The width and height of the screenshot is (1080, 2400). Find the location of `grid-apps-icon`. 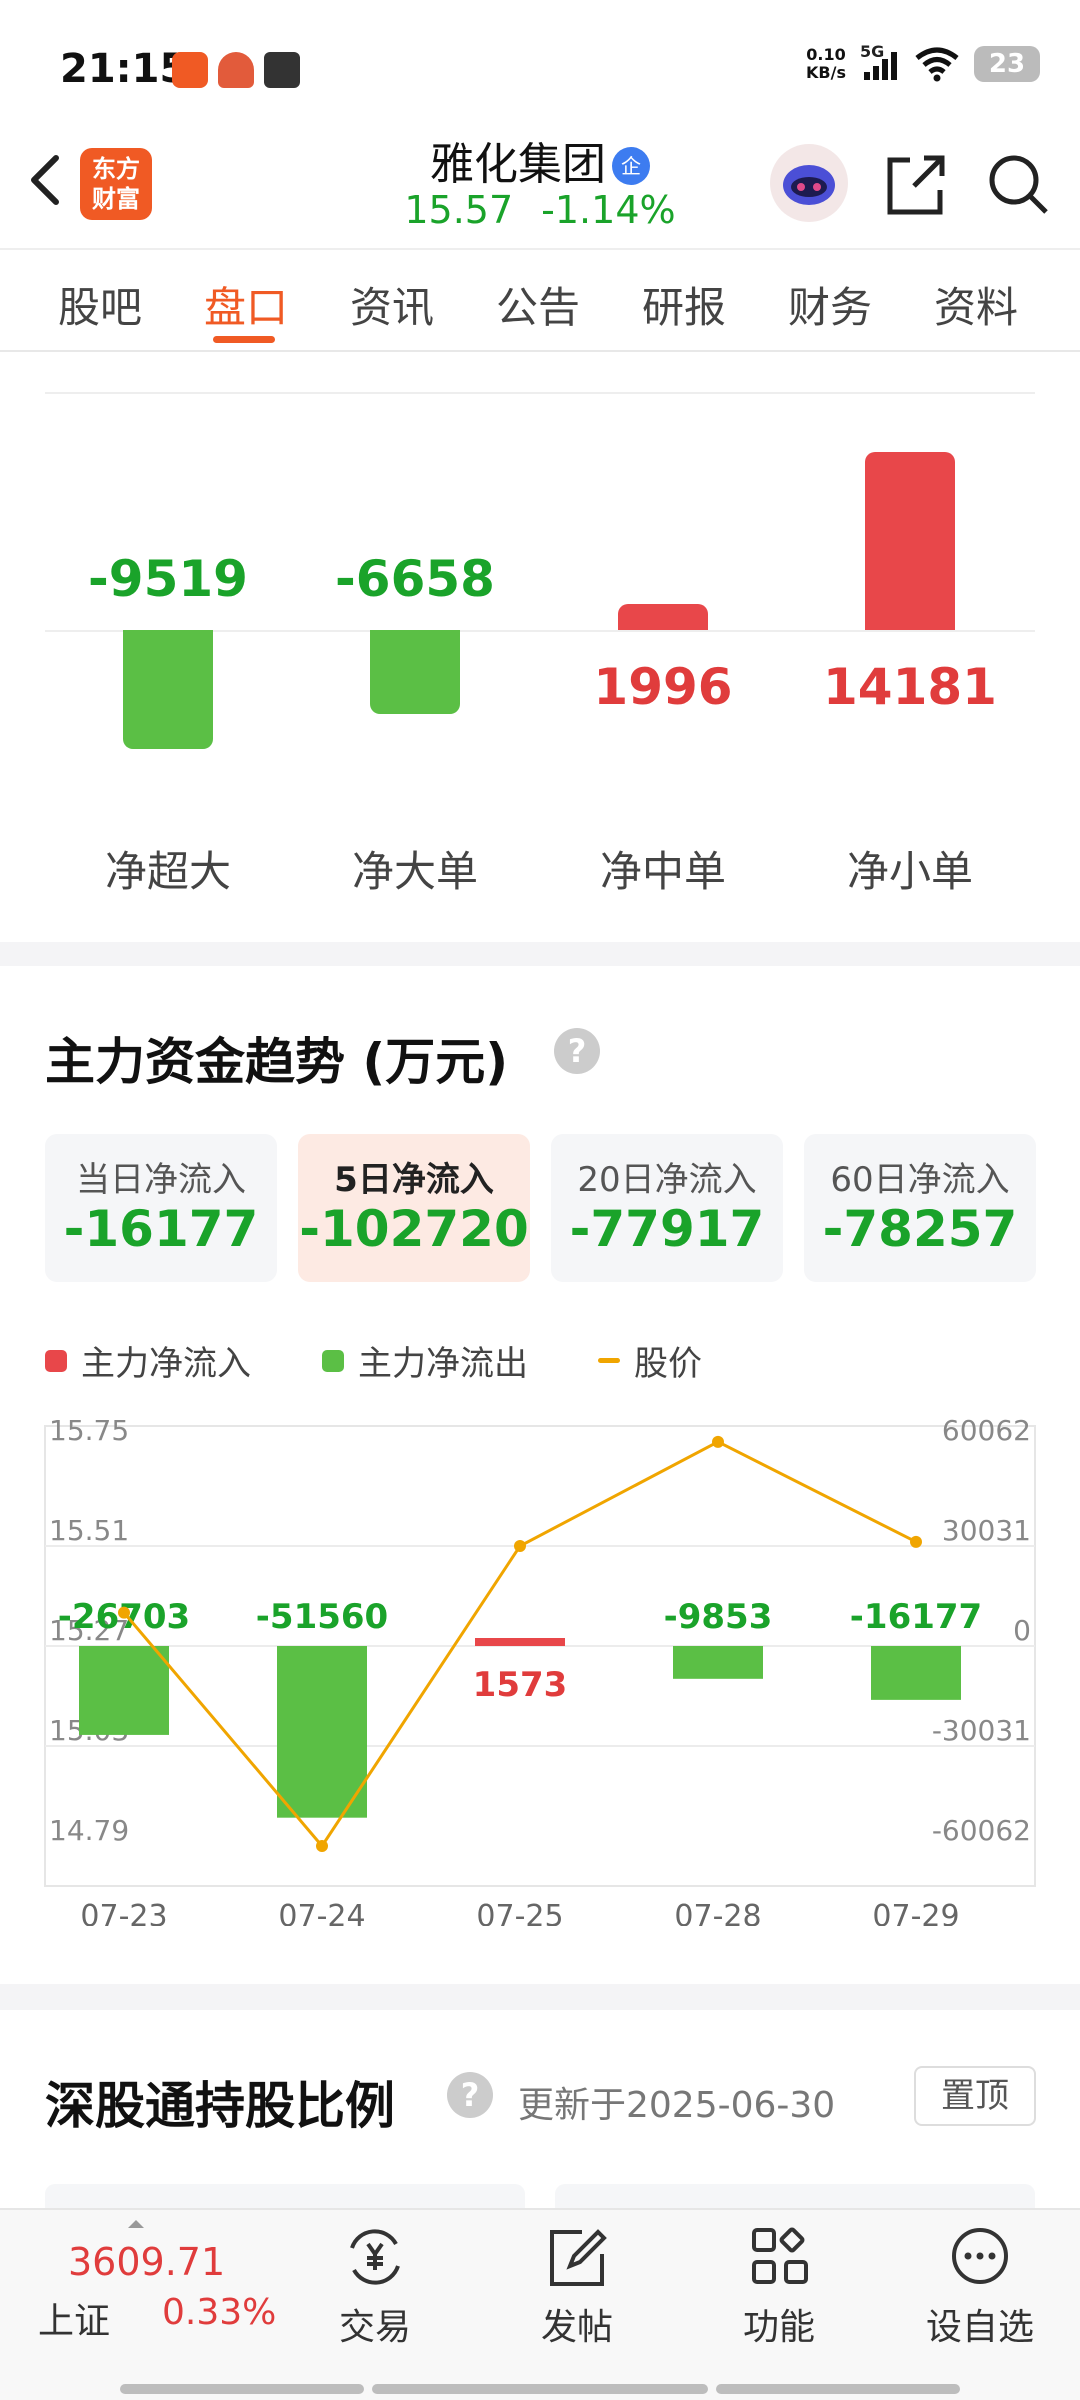

grid-apps-icon is located at coordinates (780, 2255).